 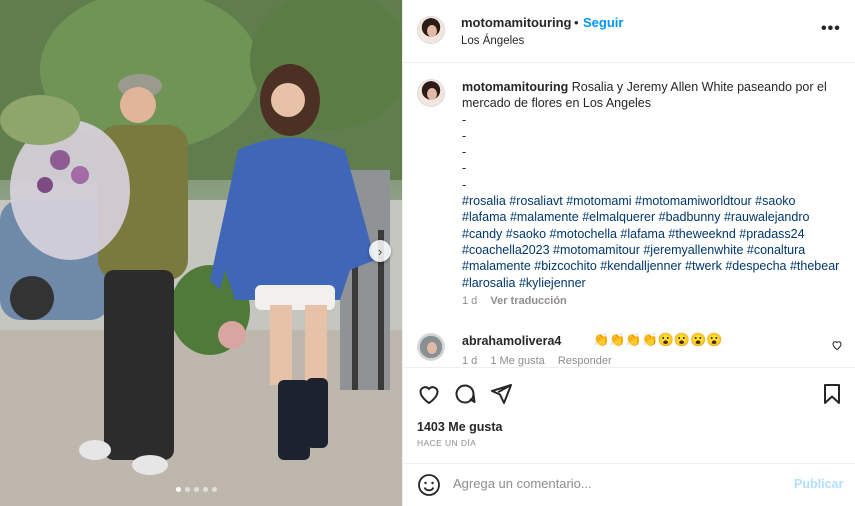 What do you see at coordinates (528, 301) in the screenshot?
I see `translate-link: Ver traducción` at bounding box center [528, 301].